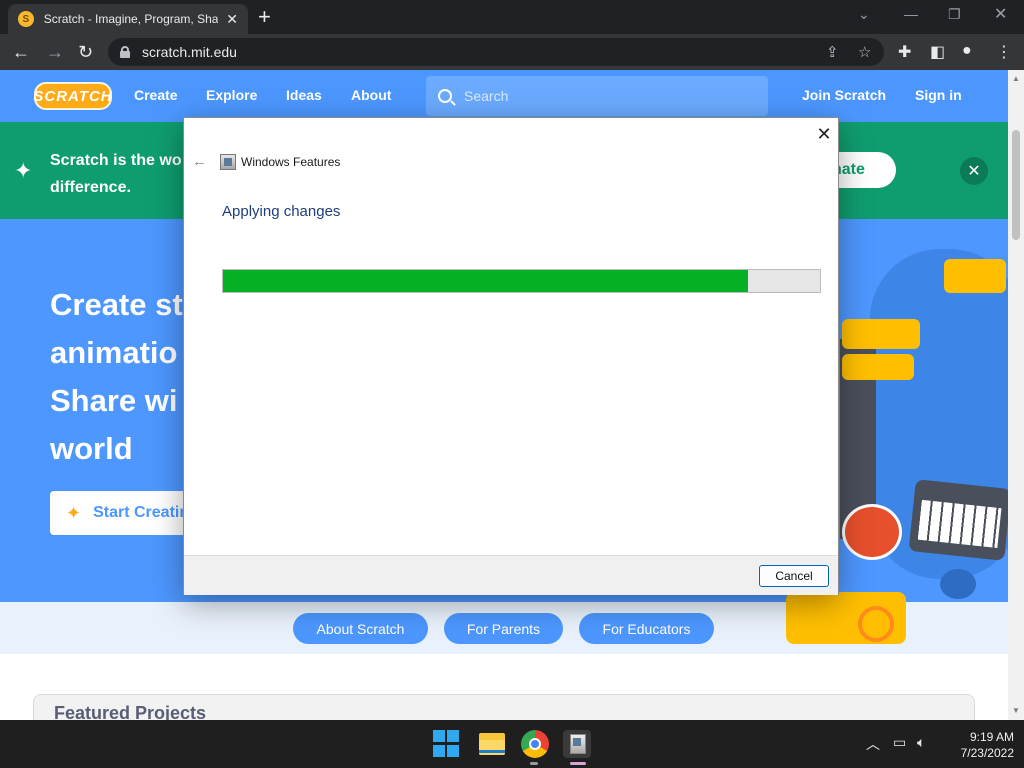  Describe the element at coordinates (117, 377) in the screenshot. I see `hero-heading: Create st animatio Share wi world` at that location.